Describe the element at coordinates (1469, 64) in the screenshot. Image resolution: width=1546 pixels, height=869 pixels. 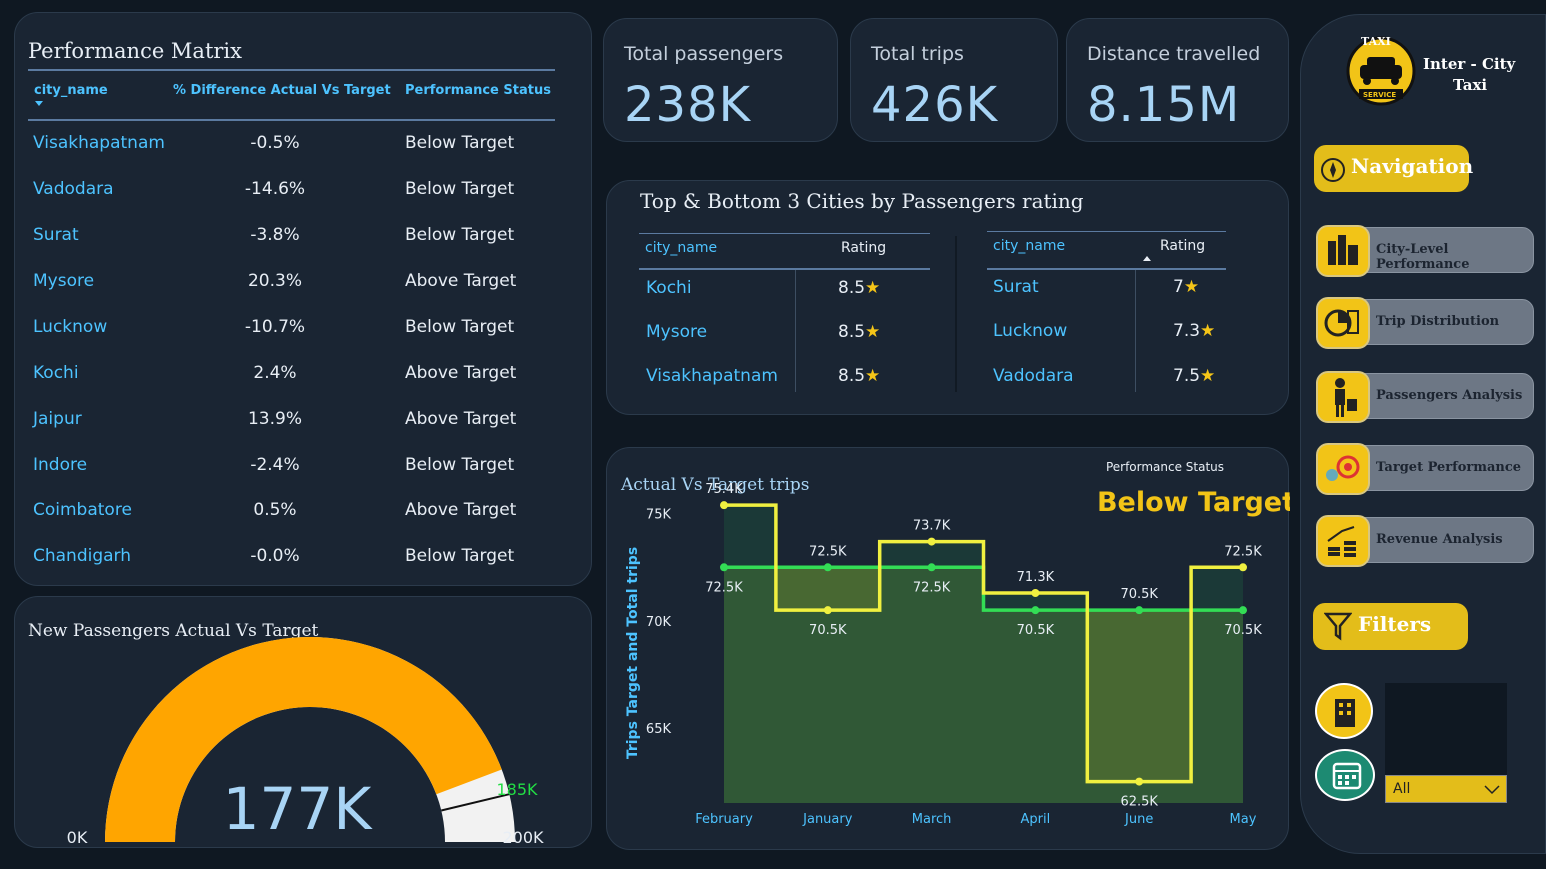
I see `brand-line1: Inter - City` at that location.